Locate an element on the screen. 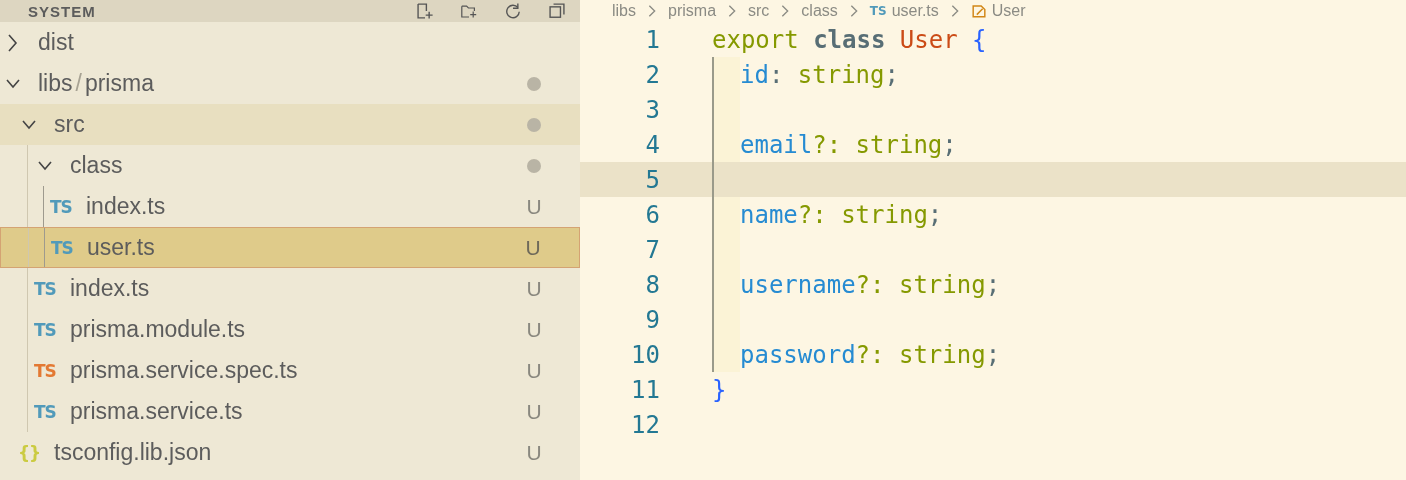  breadcrumb-item: src is located at coordinates (759, 11).